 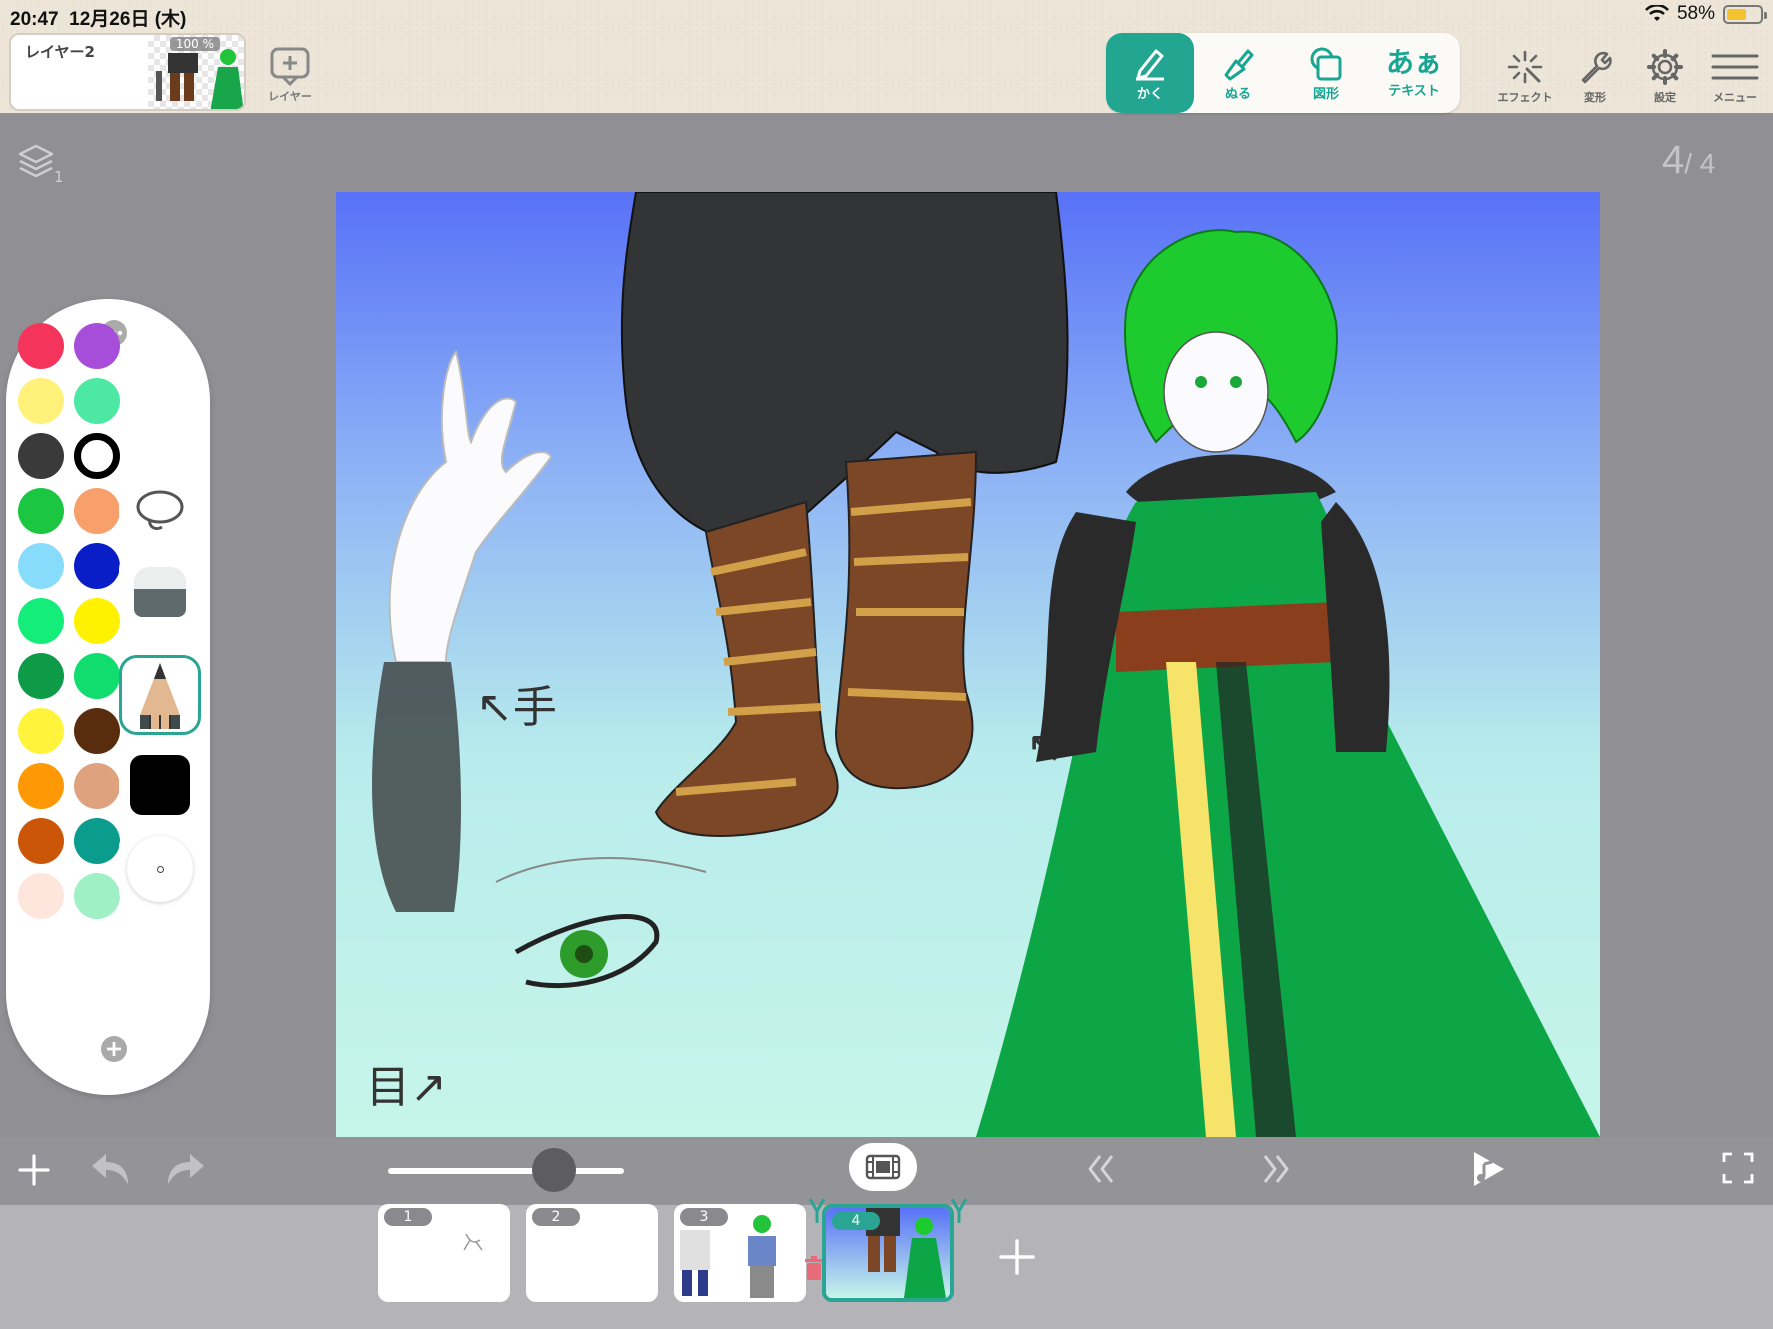 I want to click on text-icon: あぁ, so click(x=1413, y=62).